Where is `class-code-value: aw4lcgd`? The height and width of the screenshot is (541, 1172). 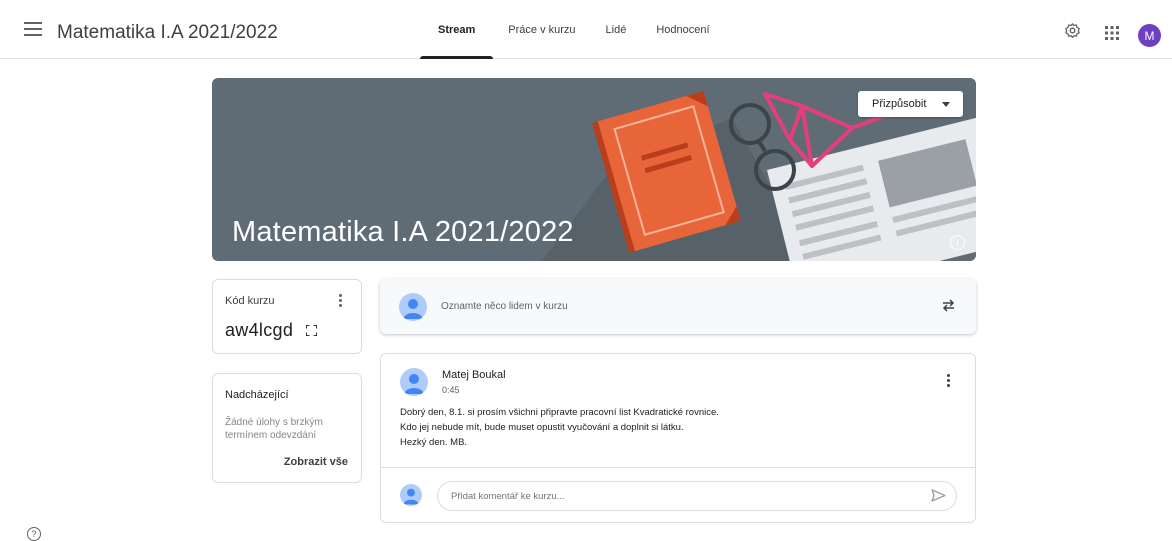
class-code-value: aw4lcgd is located at coordinates (259, 330).